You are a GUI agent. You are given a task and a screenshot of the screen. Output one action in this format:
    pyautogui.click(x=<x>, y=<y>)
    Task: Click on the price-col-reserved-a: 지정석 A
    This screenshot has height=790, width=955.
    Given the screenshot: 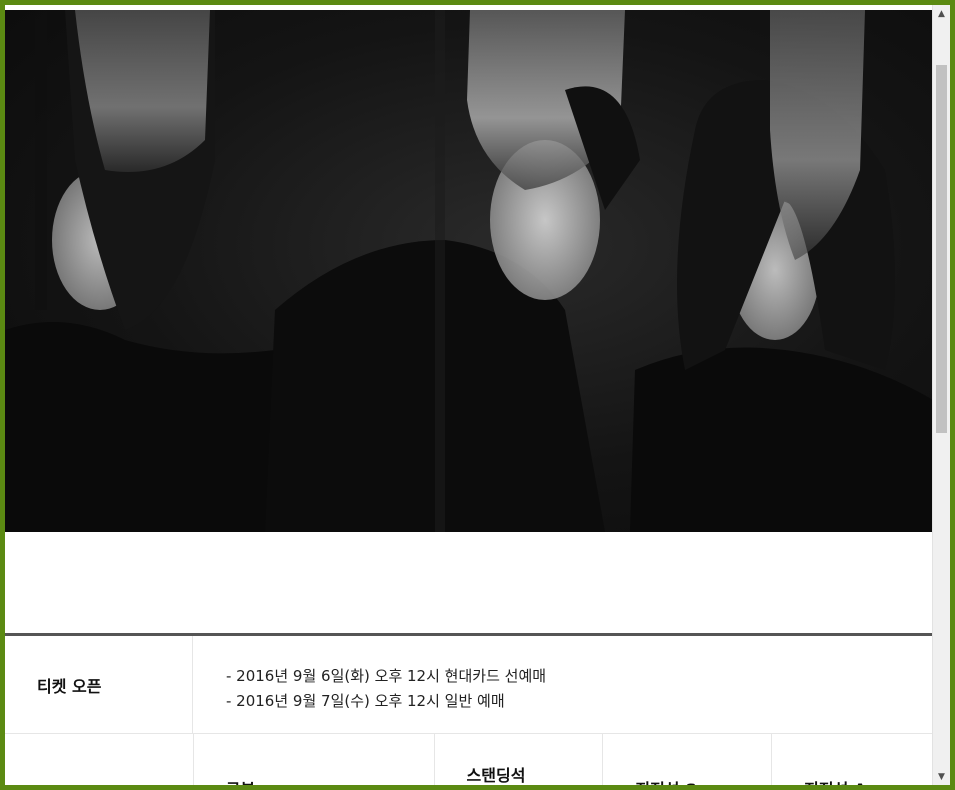 What is the action you would take?
    pyautogui.click(x=852, y=759)
    